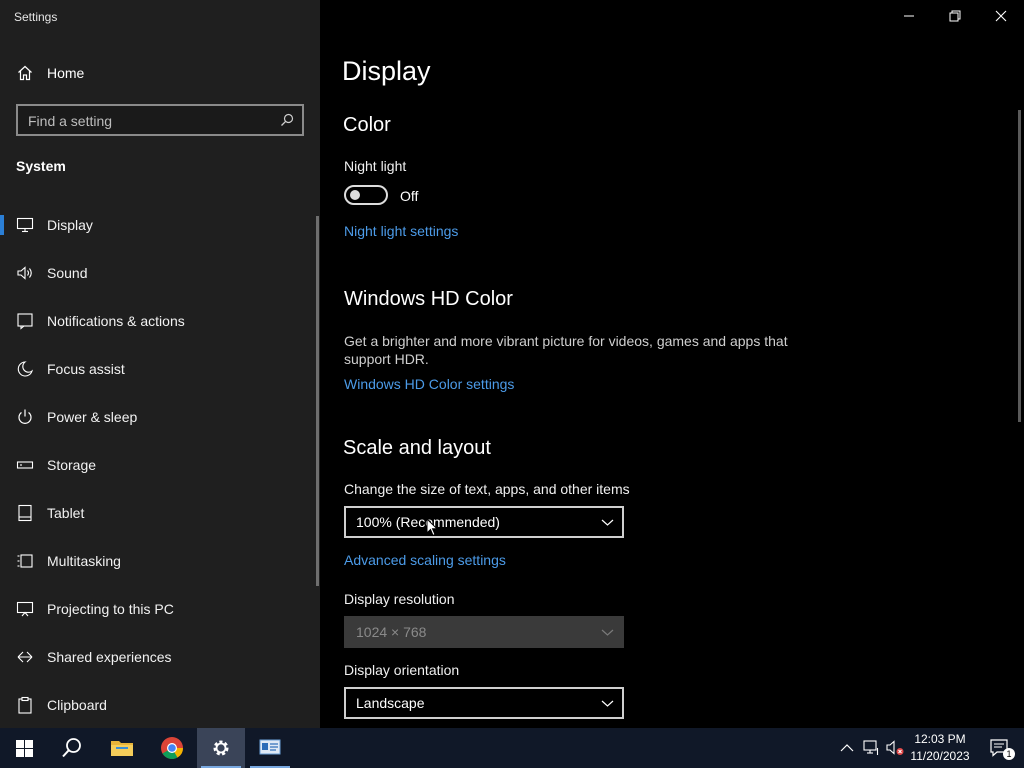  I want to click on resolution-value: 1024 × 768, so click(391, 632).